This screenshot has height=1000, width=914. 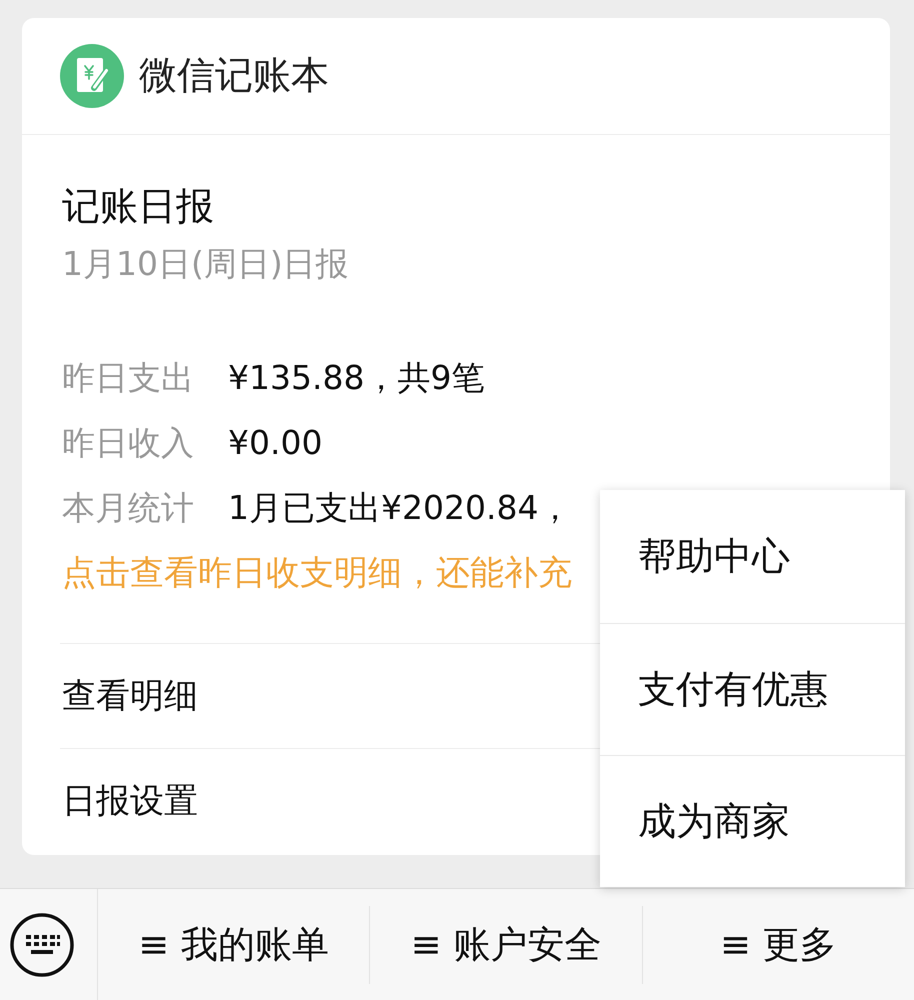 I want to click on popup-menu-item: 支付有优惠, so click(x=752, y=689).